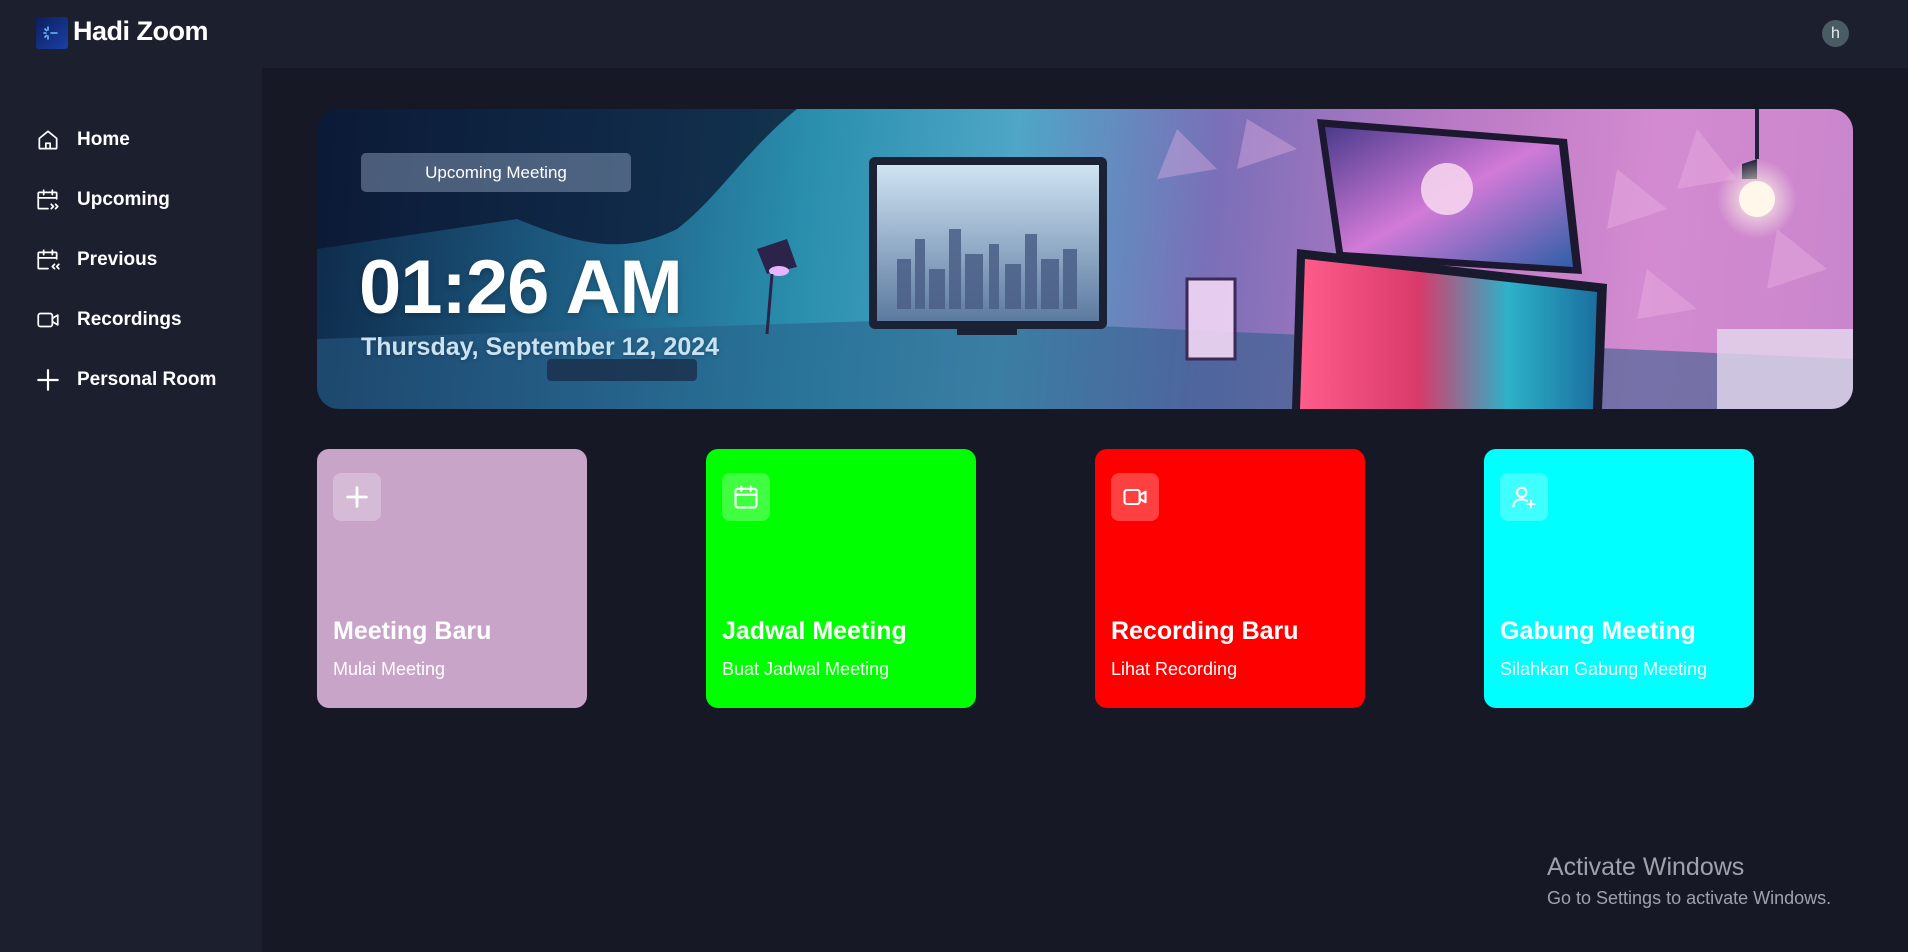 The height and width of the screenshot is (952, 1908). Describe the element at coordinates (139, 140) in the screenshot. I see `sidebar-item-home: Home` at that location.